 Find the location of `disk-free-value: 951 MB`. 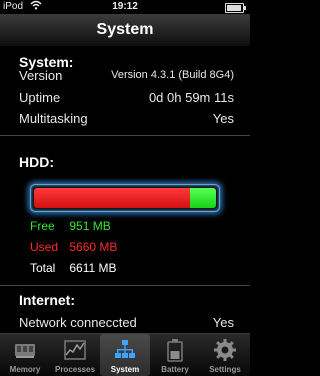

disk-free-value: 951 MB is located at coordinates (90, 226).